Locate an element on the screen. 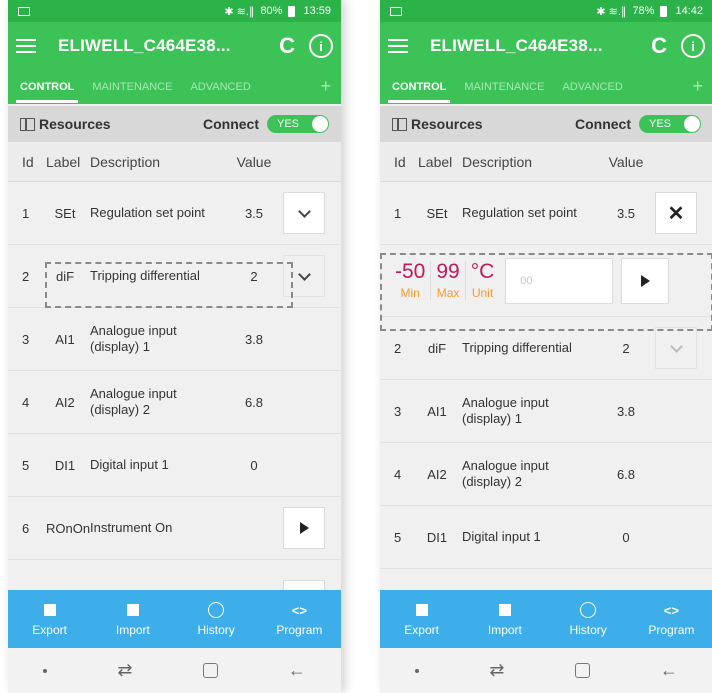  app-bar: ELIWELL_C464E38... C i is located at coordinates (174, 46).